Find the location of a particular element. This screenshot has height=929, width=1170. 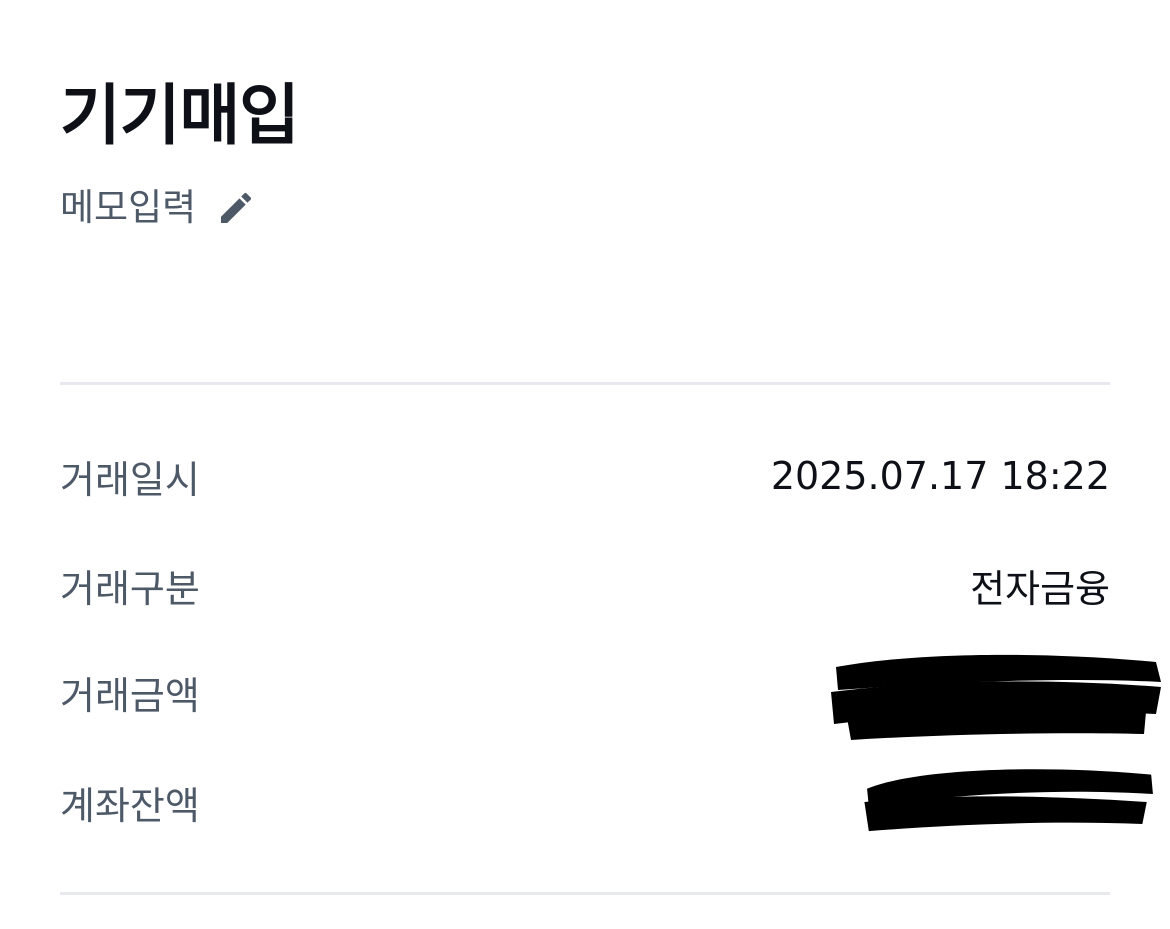

memo-label: 메모입력 is located at coordinates (128, 207).